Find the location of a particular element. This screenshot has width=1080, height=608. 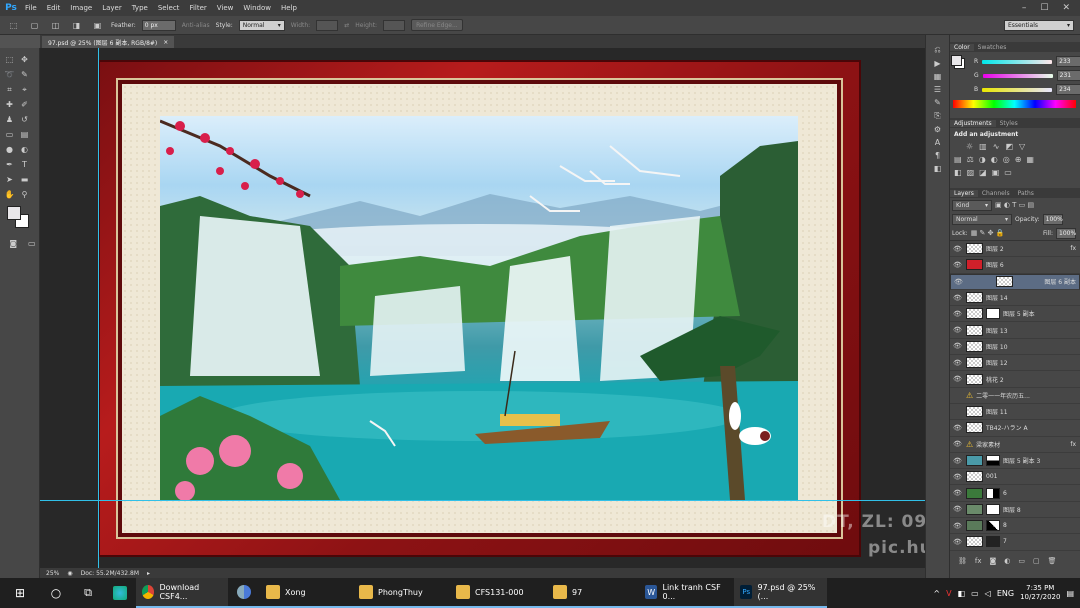

b-value: 234 is located at coordinates (1068, 89).